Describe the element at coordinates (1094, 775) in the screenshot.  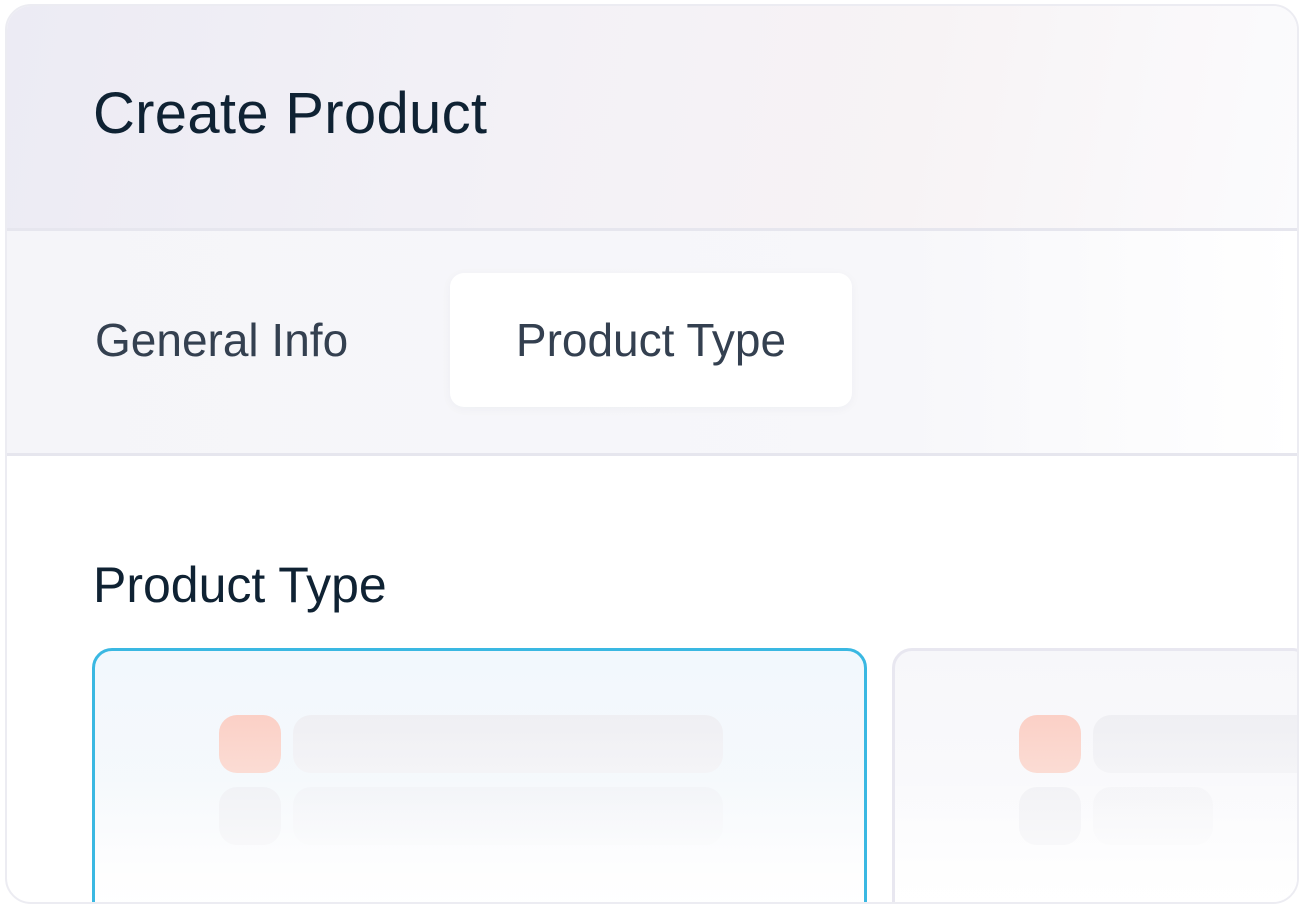
I see `product-type-option-card` at that location.